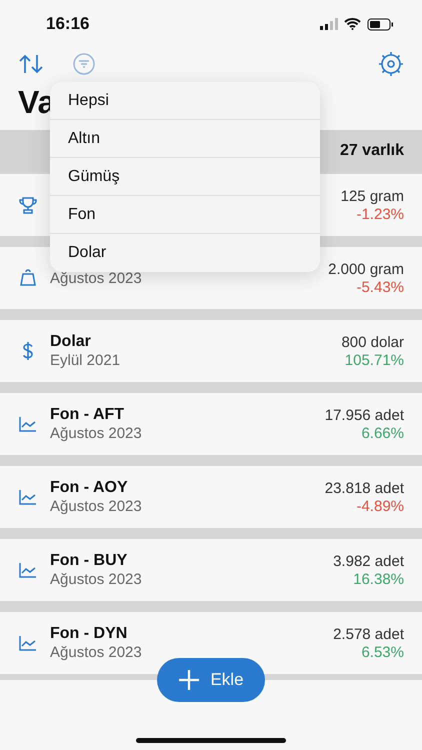  Describe the element at coordinates (211, 643) in the screenshot. I see `asset-row: Fon - DYN Ağustos 2023 2.578 adet 6.53%` at that location.